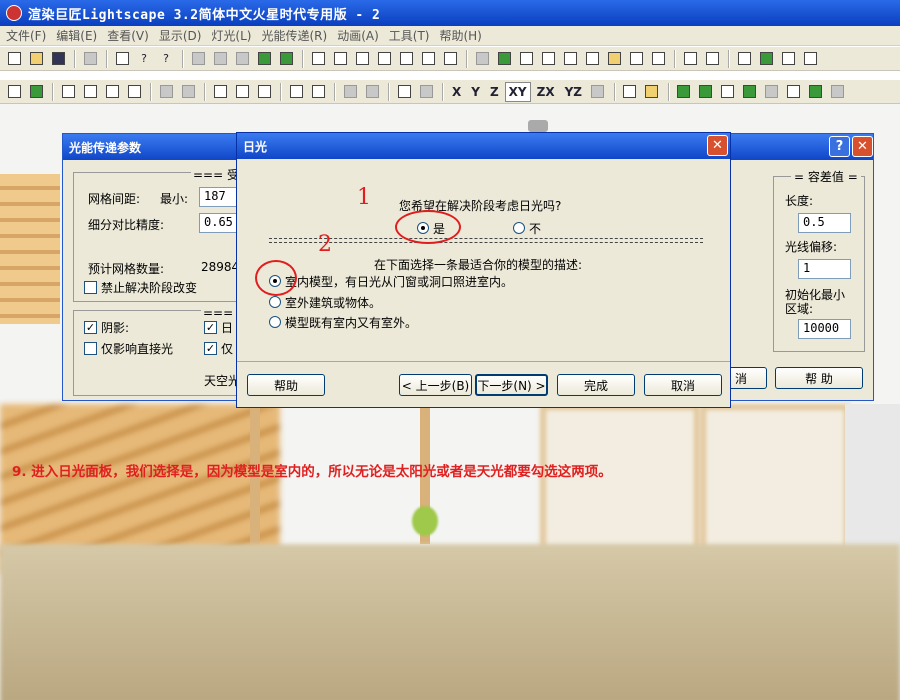 This screenshot has height=700, width=900. I want to click on save-icon, so click(58, 59).